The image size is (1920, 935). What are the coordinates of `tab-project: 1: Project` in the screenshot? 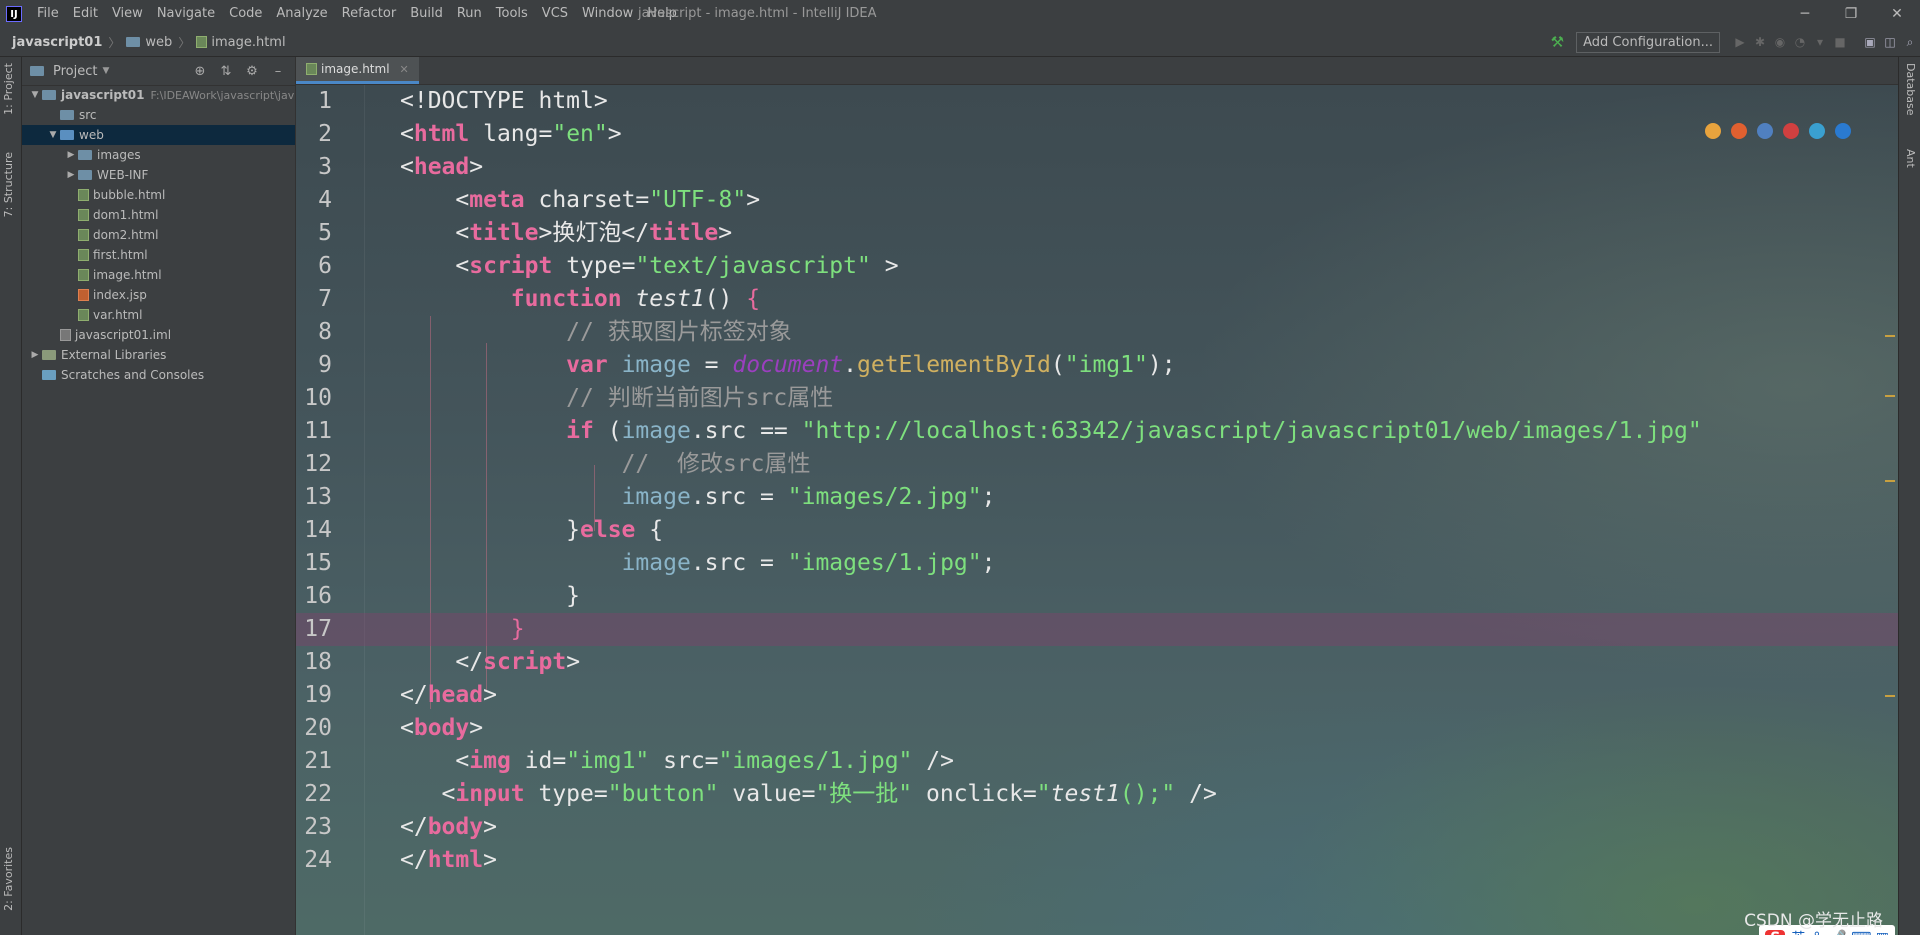 It's located at (8, 89).